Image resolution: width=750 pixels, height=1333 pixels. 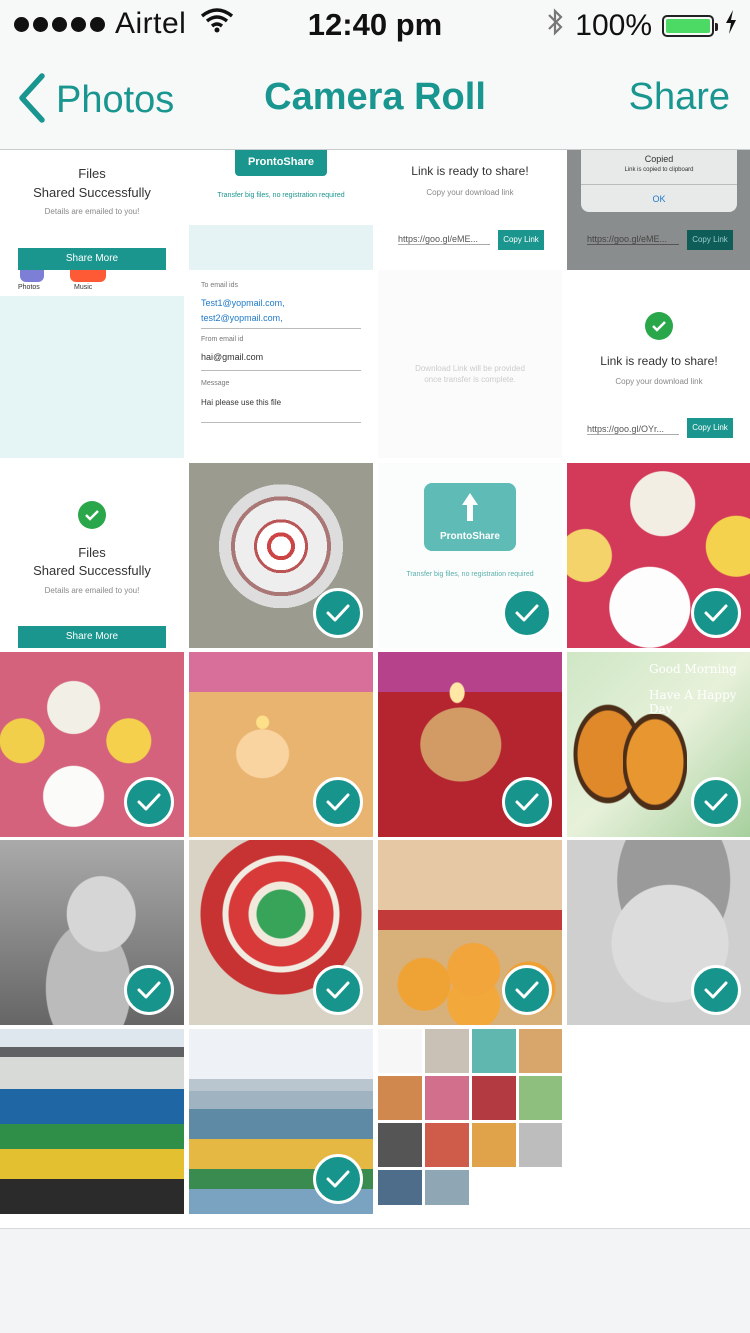 What do you see at coordinates (219, 285) in the screenshot?
I see `to-email-label: To email ids` at bounding box center [219, 285].